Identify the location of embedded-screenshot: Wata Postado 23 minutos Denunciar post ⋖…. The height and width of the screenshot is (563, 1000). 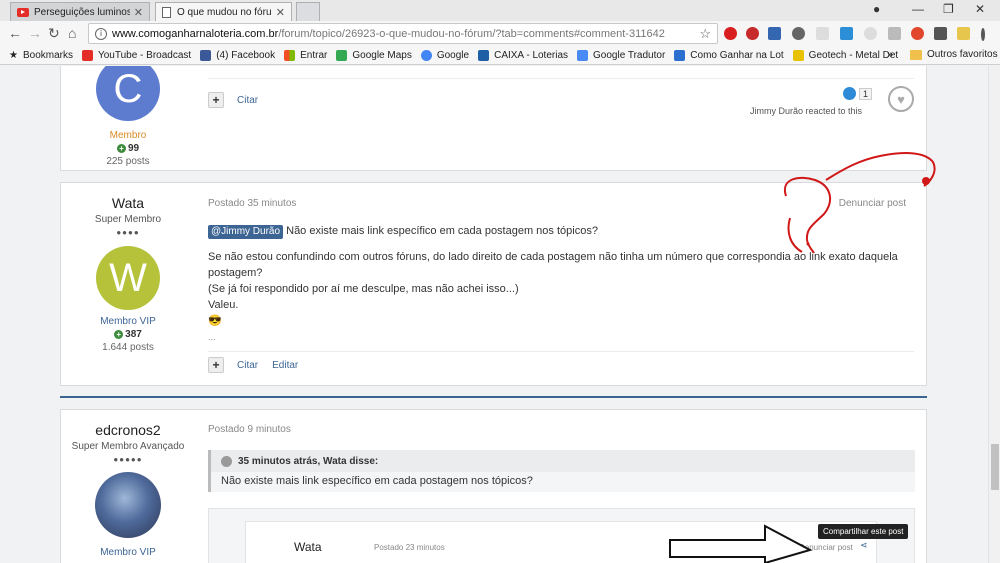
(561, 535).